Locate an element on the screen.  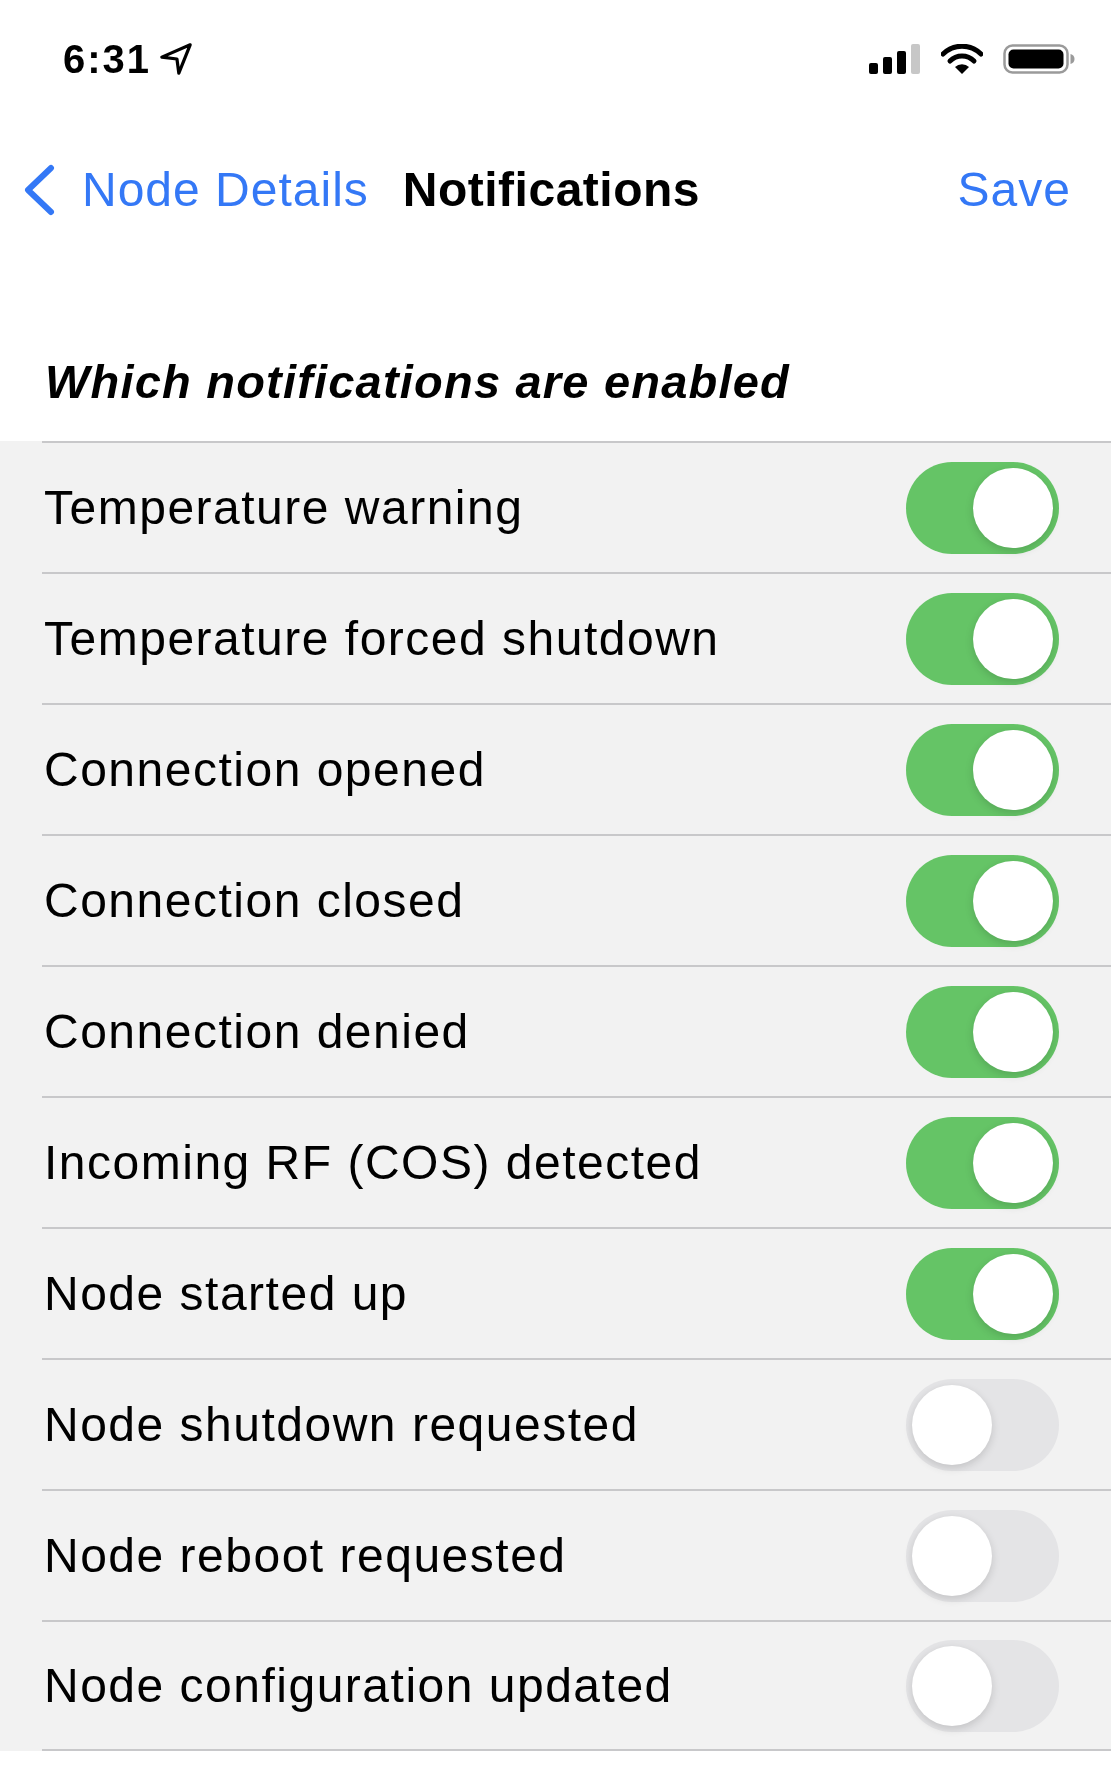
setting-label: Node reboot requested is located at coordinates (305, 1555).